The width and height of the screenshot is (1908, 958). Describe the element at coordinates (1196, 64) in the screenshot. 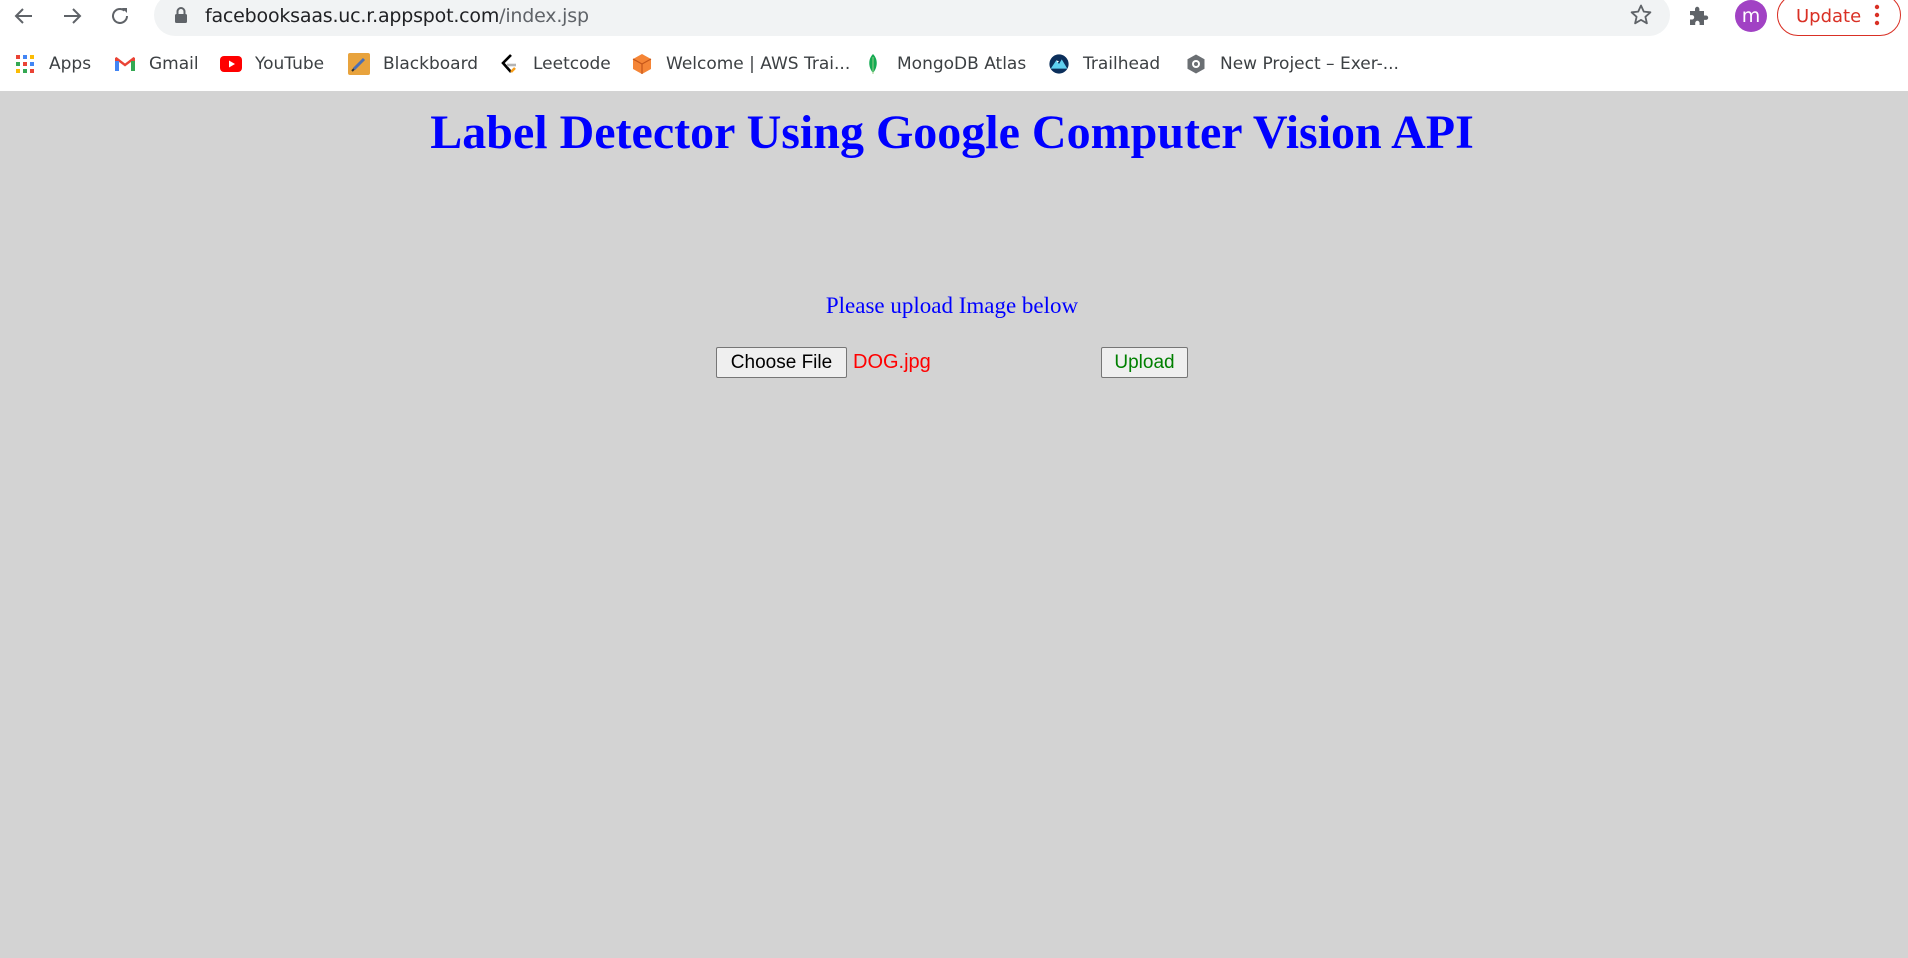

I see `hexagon-icon` at that location.